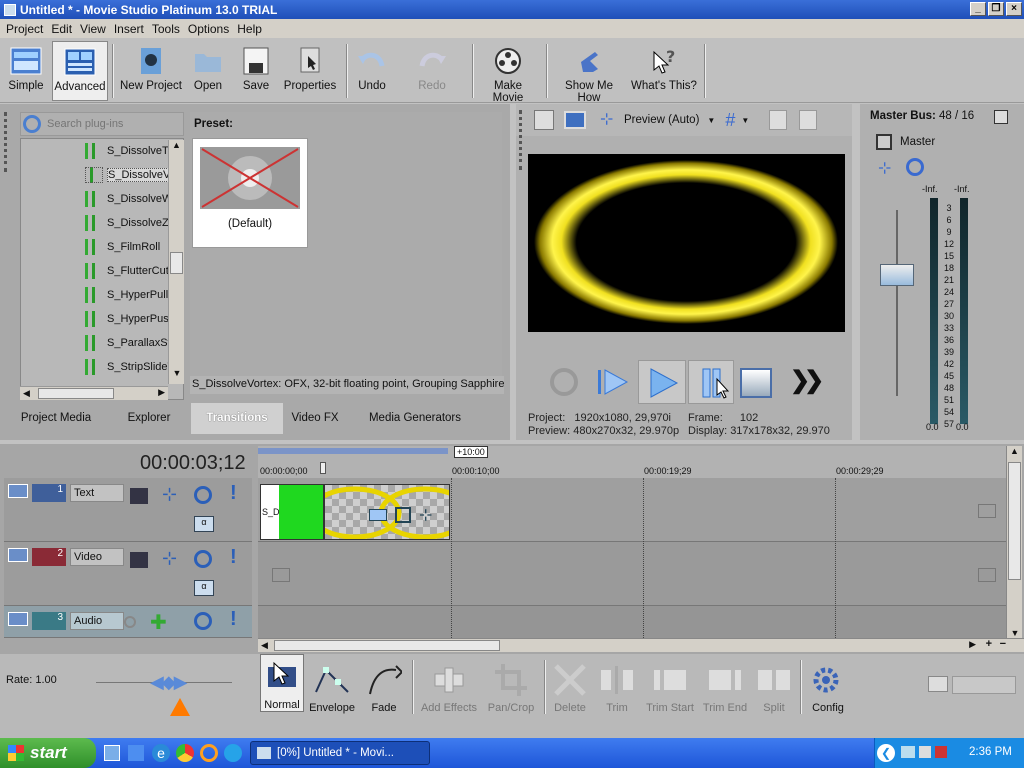 The height and width of the screenshot is (768, 1024). I want to click on plugin-item: S_DissolveZa, so click(98, 223).